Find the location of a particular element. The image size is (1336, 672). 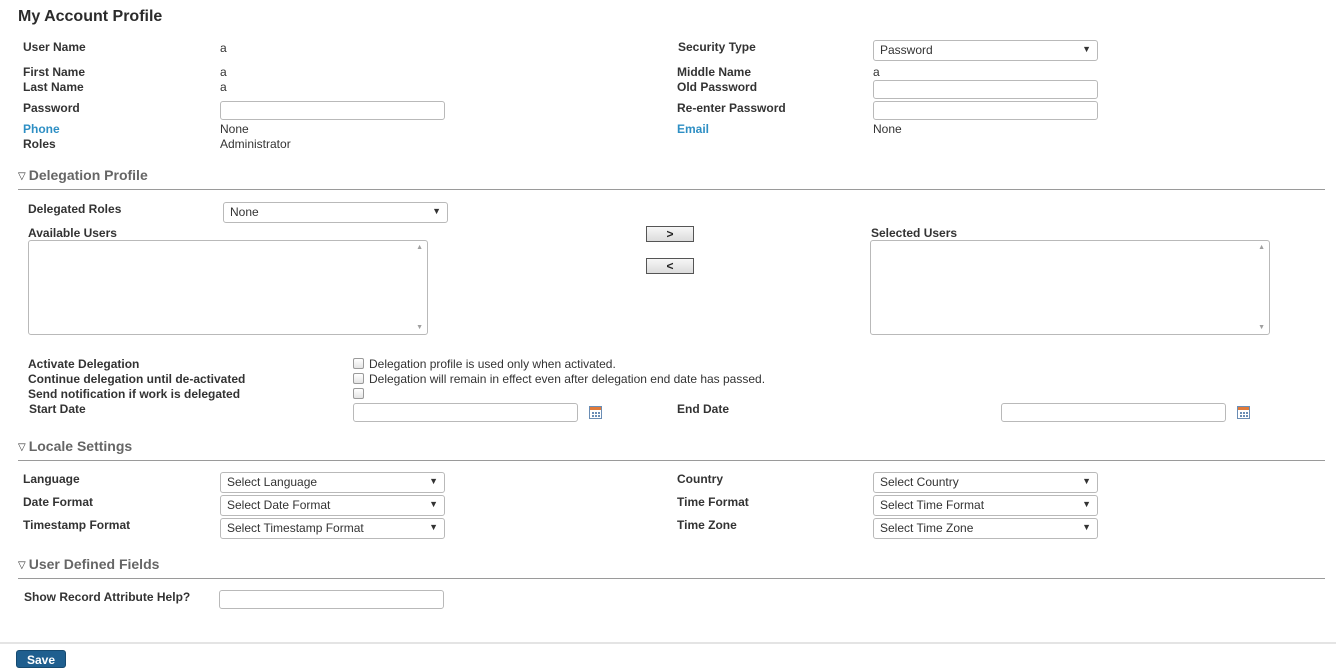

delegated-roles-value: None is located at coordinates (244, 212).